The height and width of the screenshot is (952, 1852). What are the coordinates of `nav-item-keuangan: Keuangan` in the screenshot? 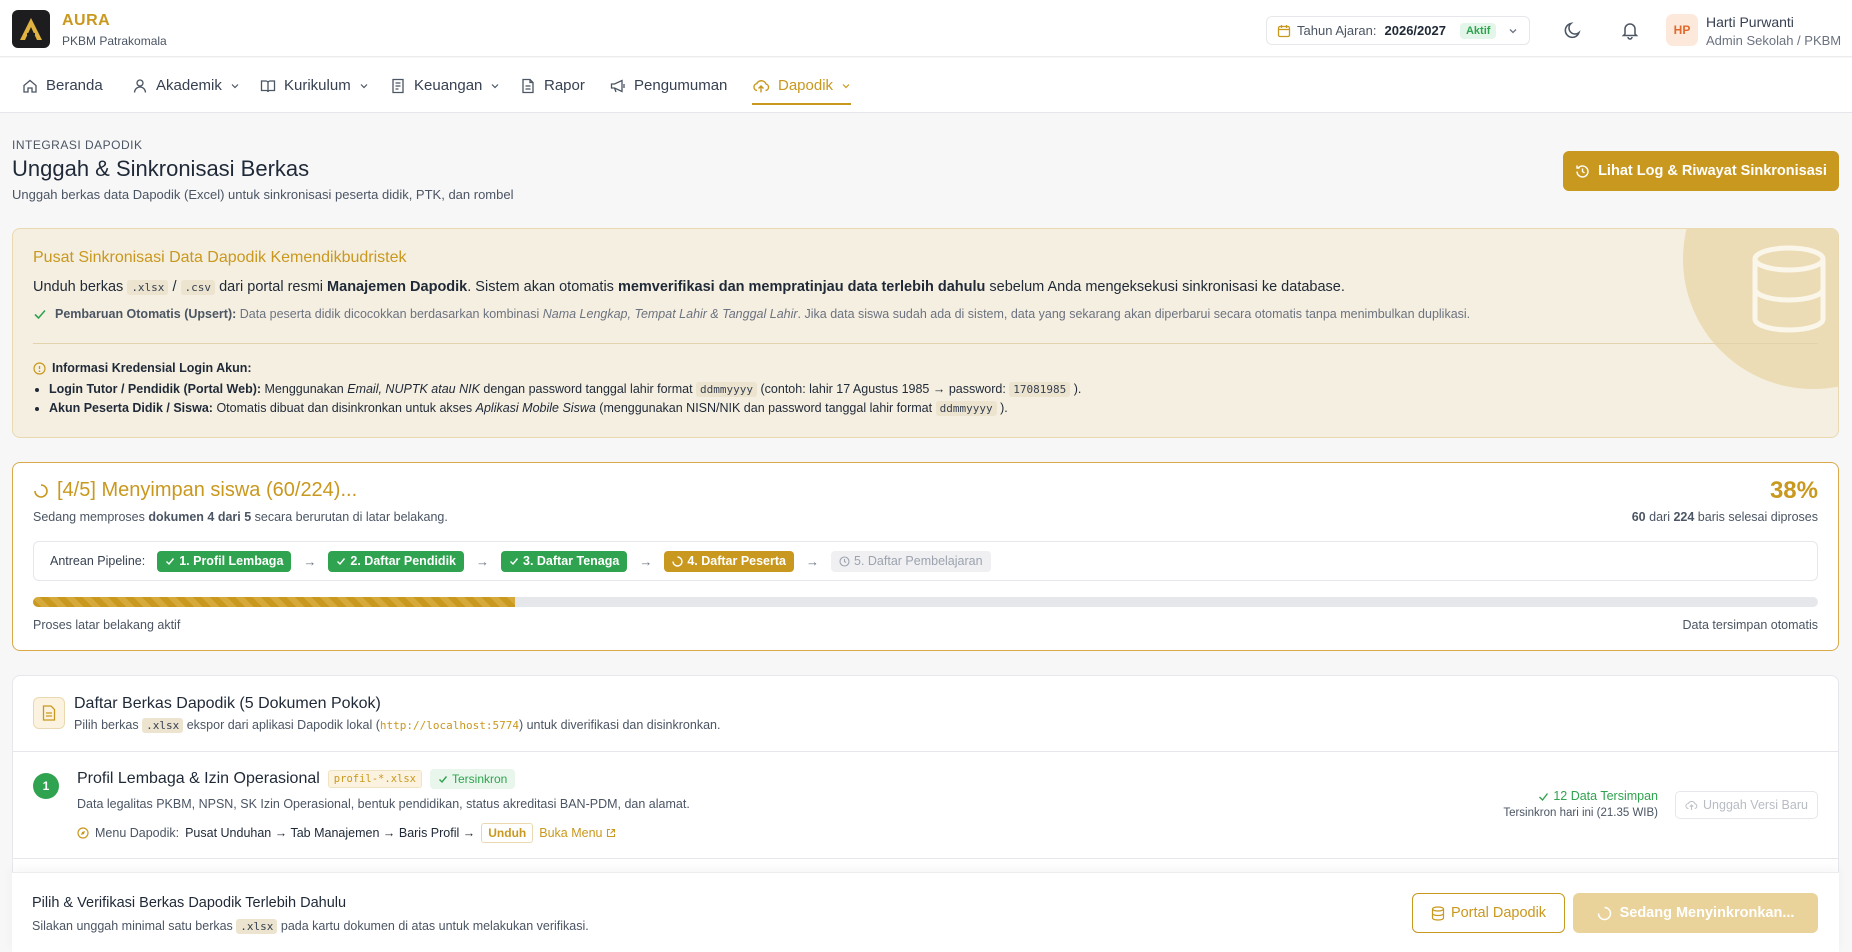 It's located at (445, 85).